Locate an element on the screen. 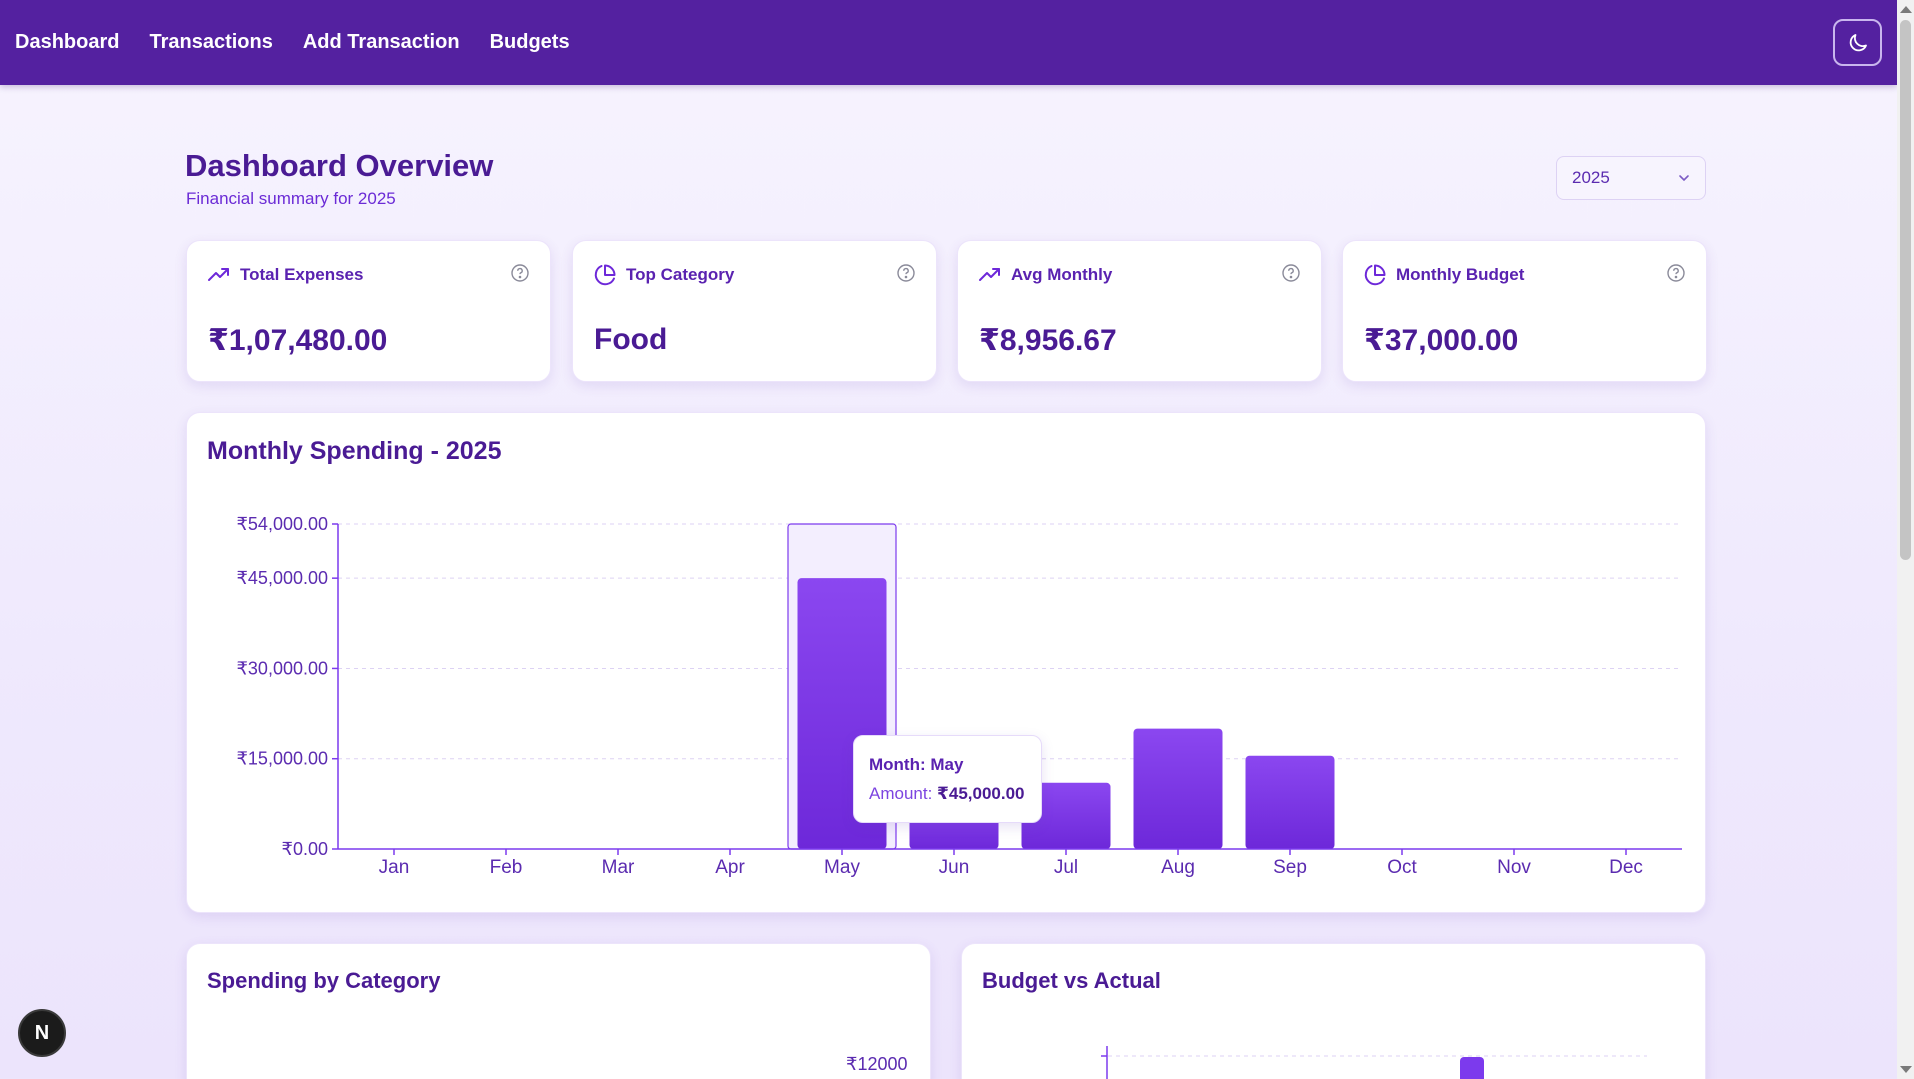  stat-header: Avg Monthly is located at coordinates (1045, 275).